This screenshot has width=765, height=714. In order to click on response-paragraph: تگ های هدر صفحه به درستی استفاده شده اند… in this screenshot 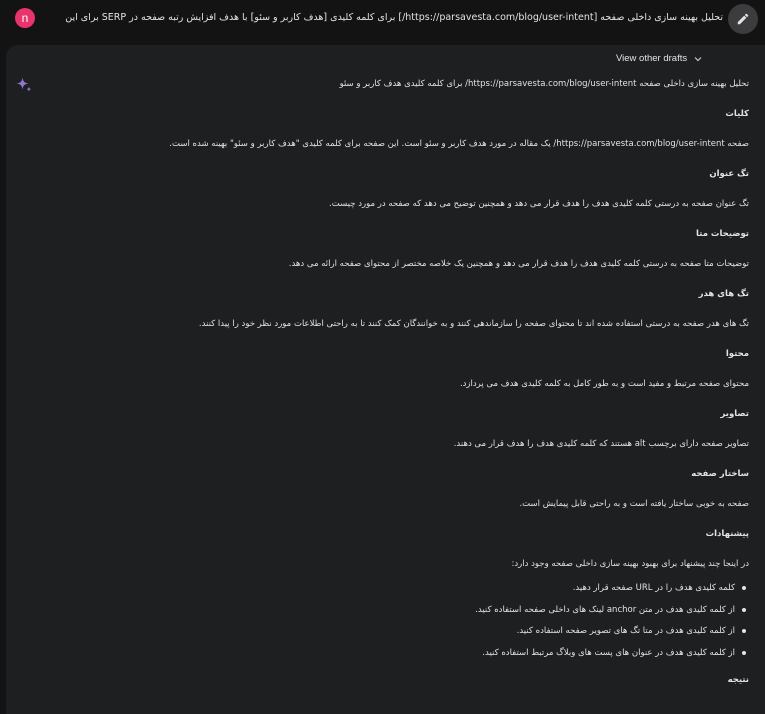, I will do `click(473, 324)`.